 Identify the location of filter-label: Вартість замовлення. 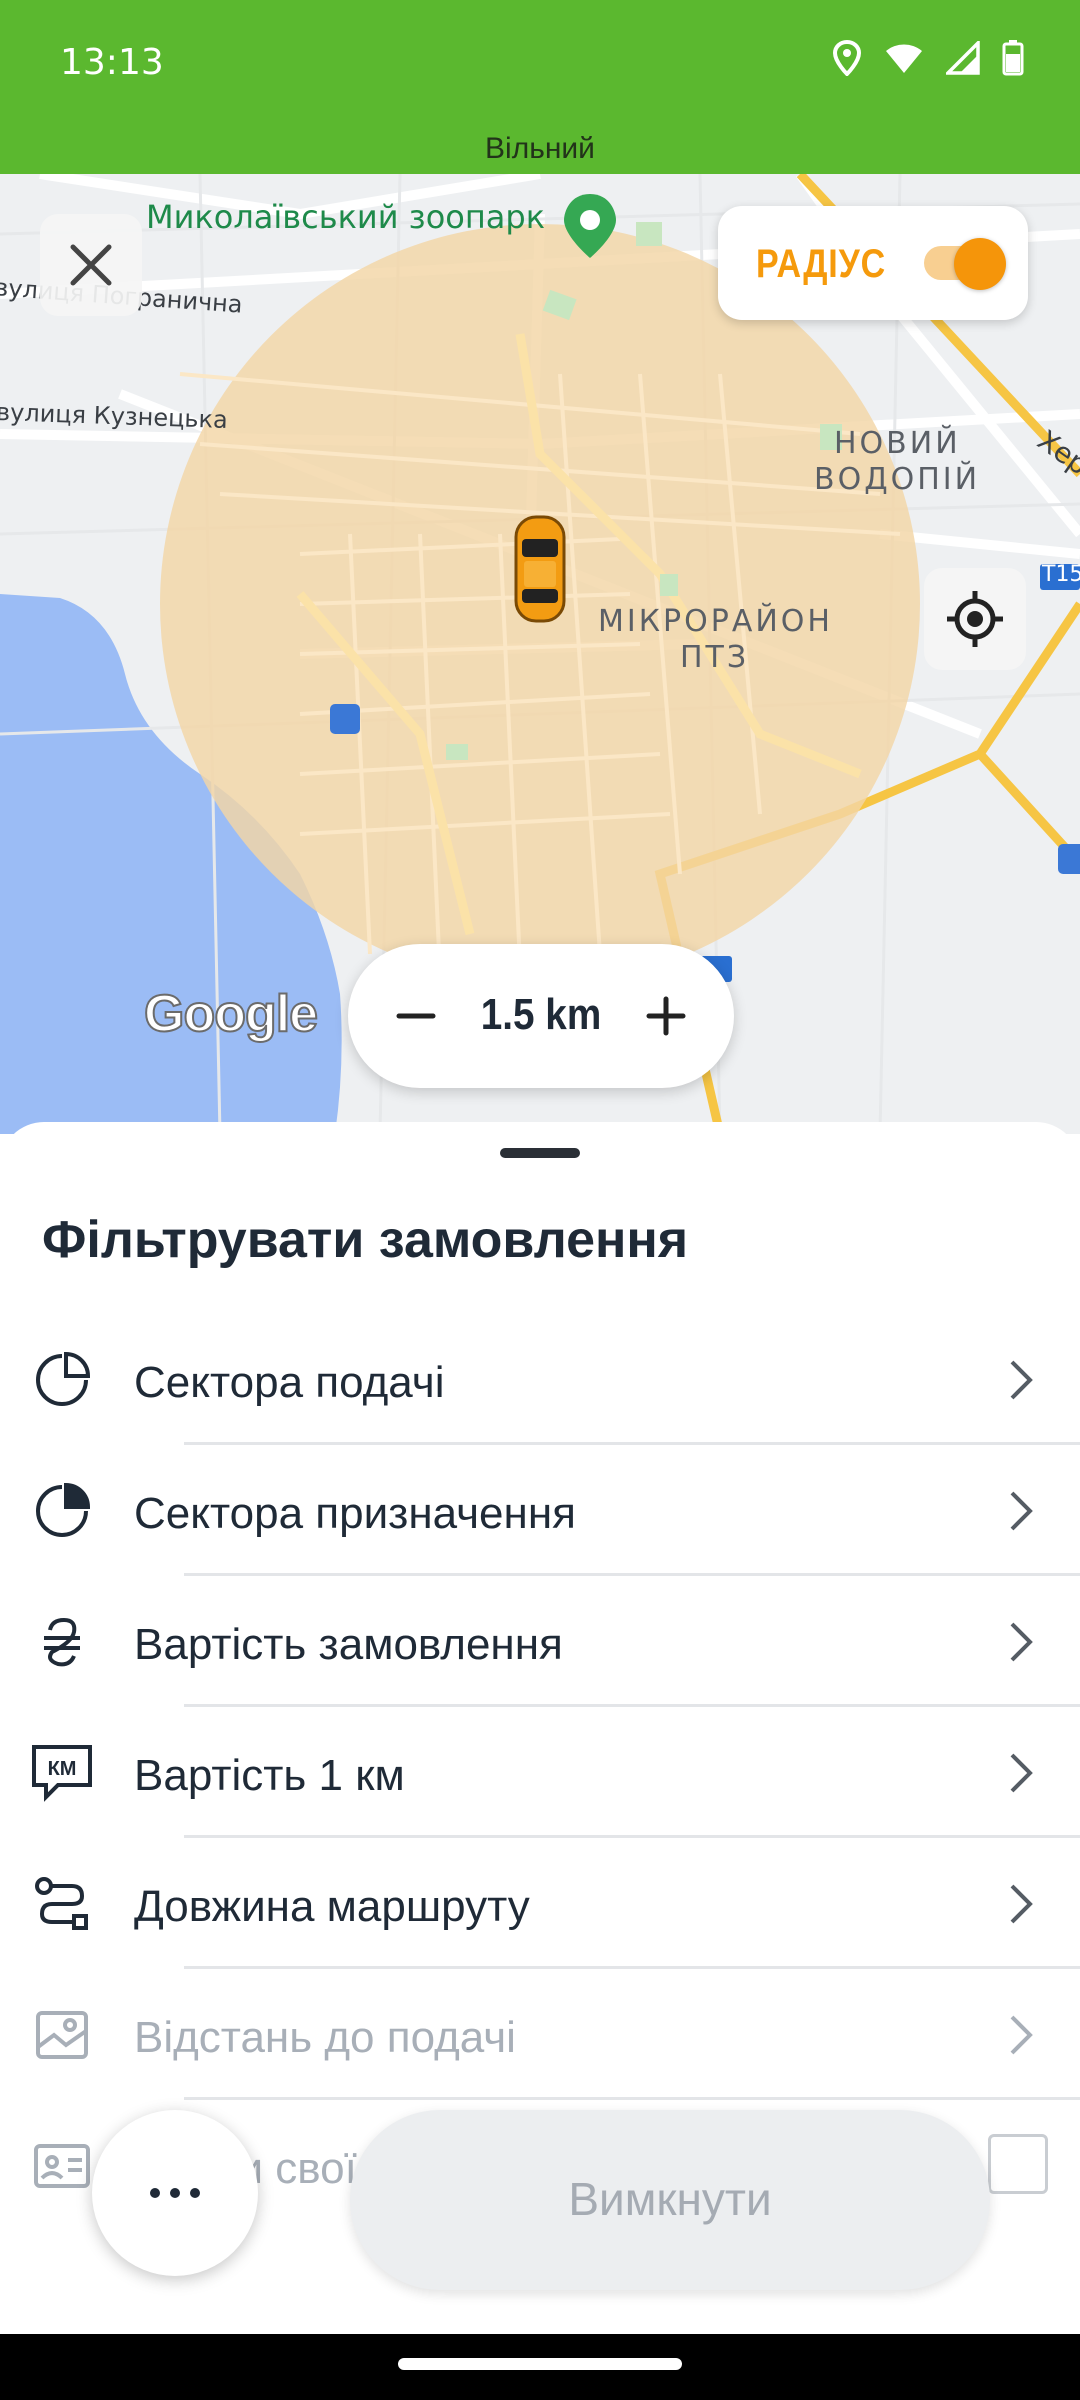
(348, 1644).